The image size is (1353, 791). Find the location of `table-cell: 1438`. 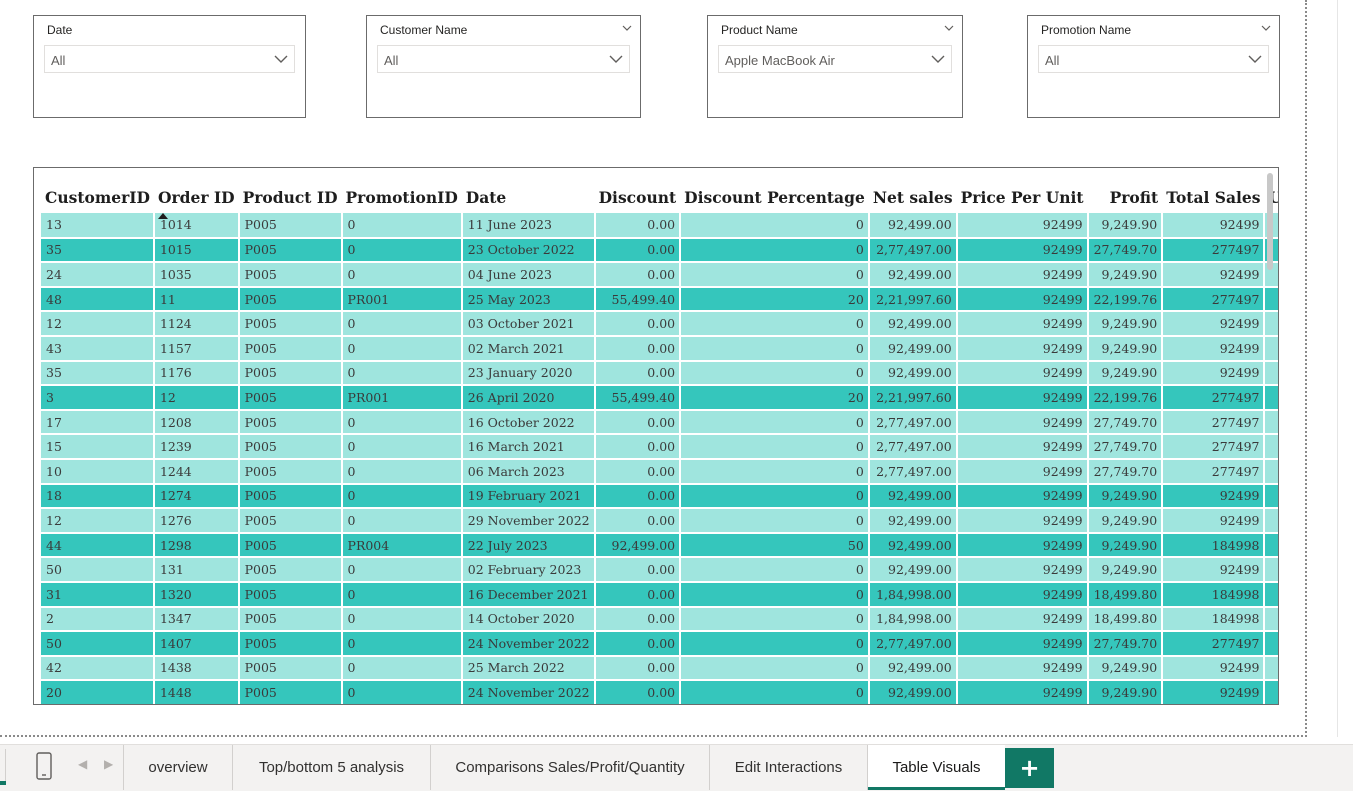

table-cell: 1438 is located at coordinates (196, 668).